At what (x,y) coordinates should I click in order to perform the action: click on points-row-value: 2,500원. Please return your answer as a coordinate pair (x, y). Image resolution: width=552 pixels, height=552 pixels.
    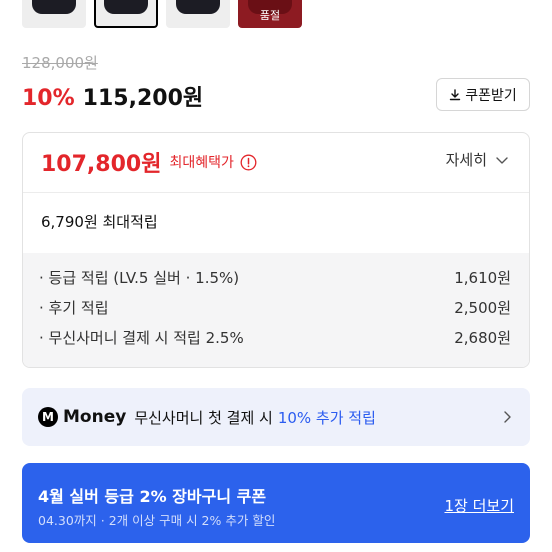
    Looking at the image, I should click on (482, 308).